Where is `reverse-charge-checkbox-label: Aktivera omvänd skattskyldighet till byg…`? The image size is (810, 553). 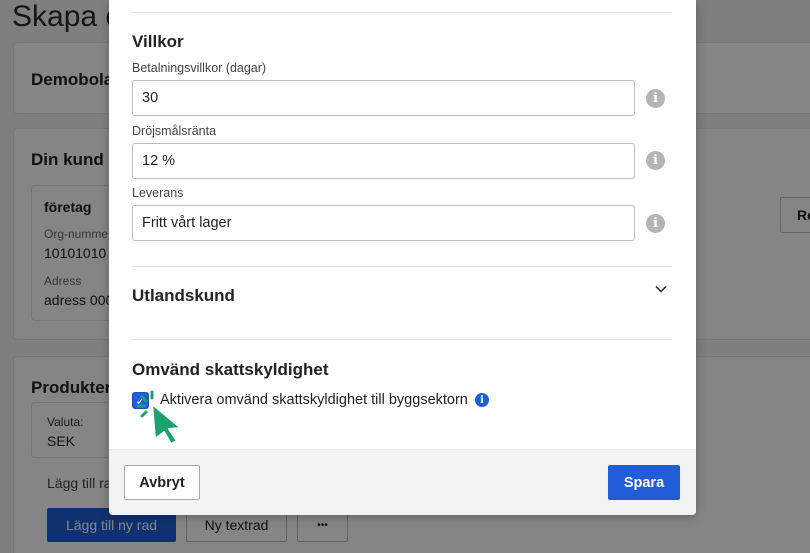
reverse-charge-checkbox-label: Aktivera omvänd skattskyldighet till byg… is located at coordinates (314, 400).